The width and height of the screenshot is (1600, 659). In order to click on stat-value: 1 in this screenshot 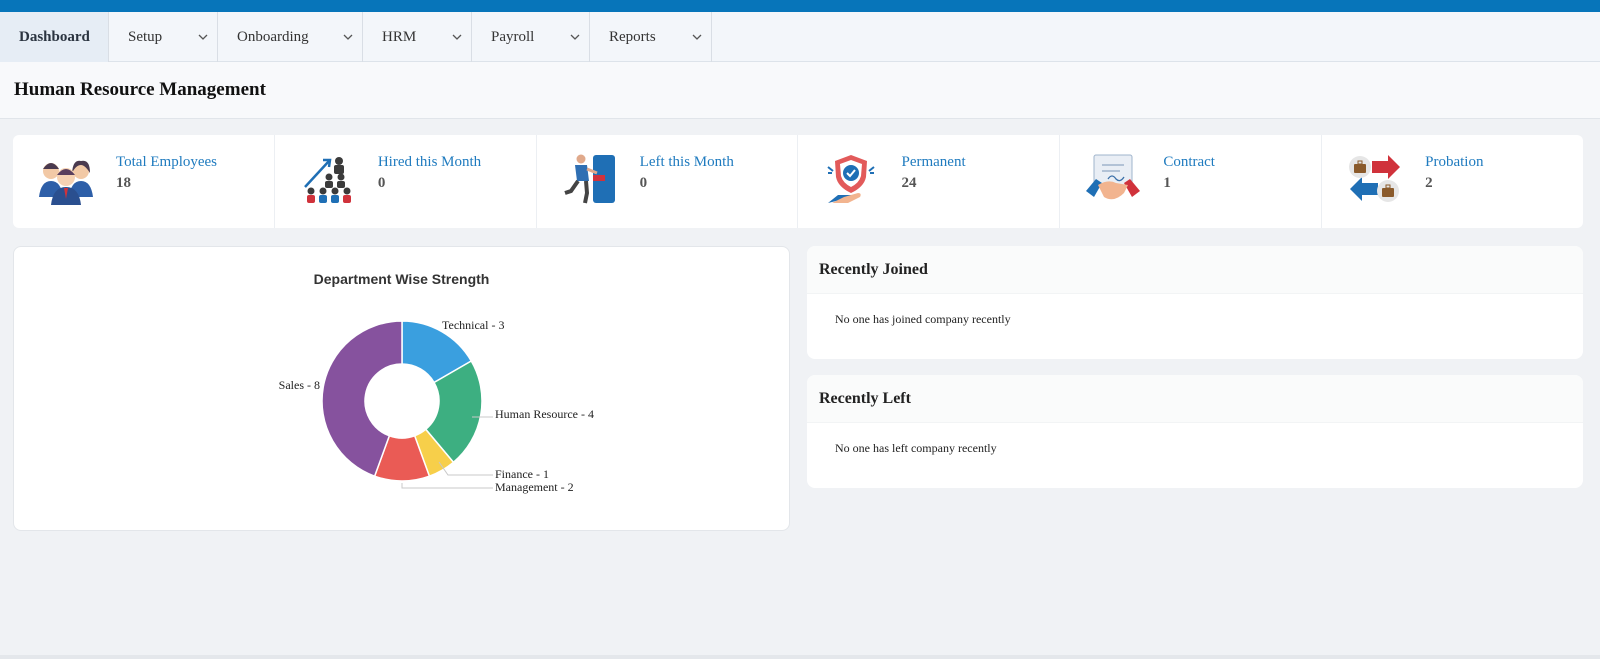, I will do `click(1167, 183)`.